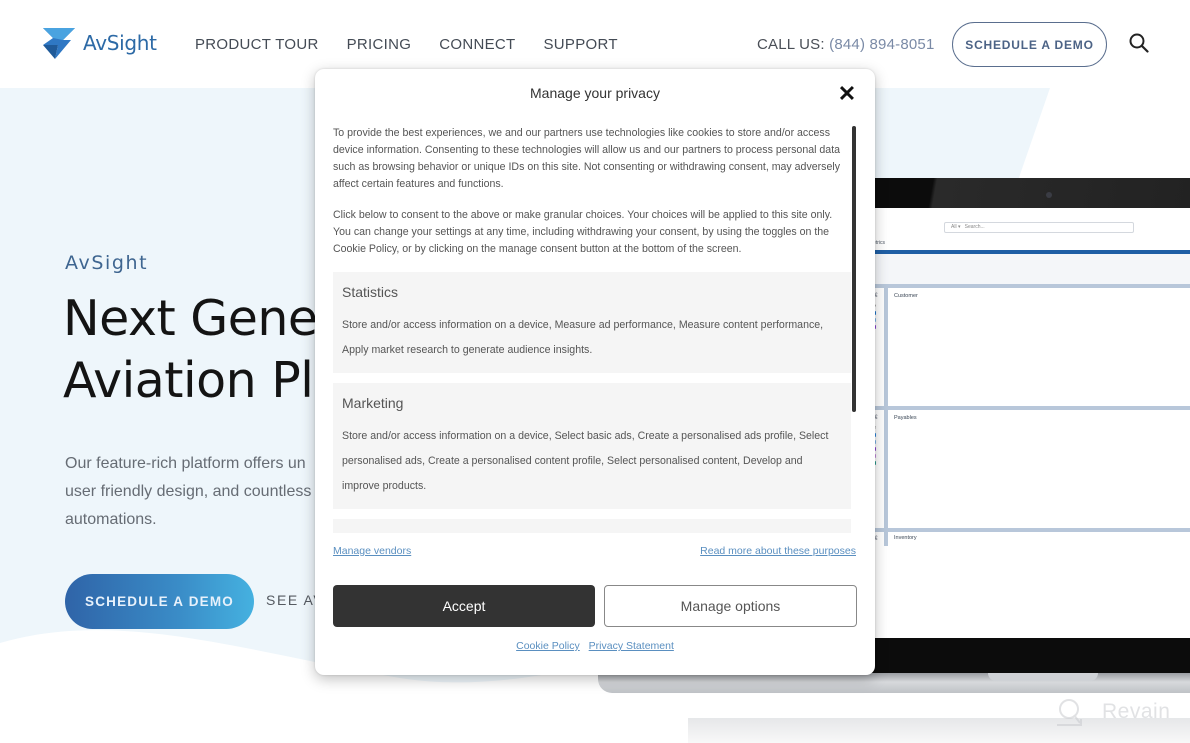 This screenshot has height=743, width=1190. Describe the element at coordinates (188, 491) in the screenshot. I see `hero-lead-line2: user friendly design, and countless` at that location.